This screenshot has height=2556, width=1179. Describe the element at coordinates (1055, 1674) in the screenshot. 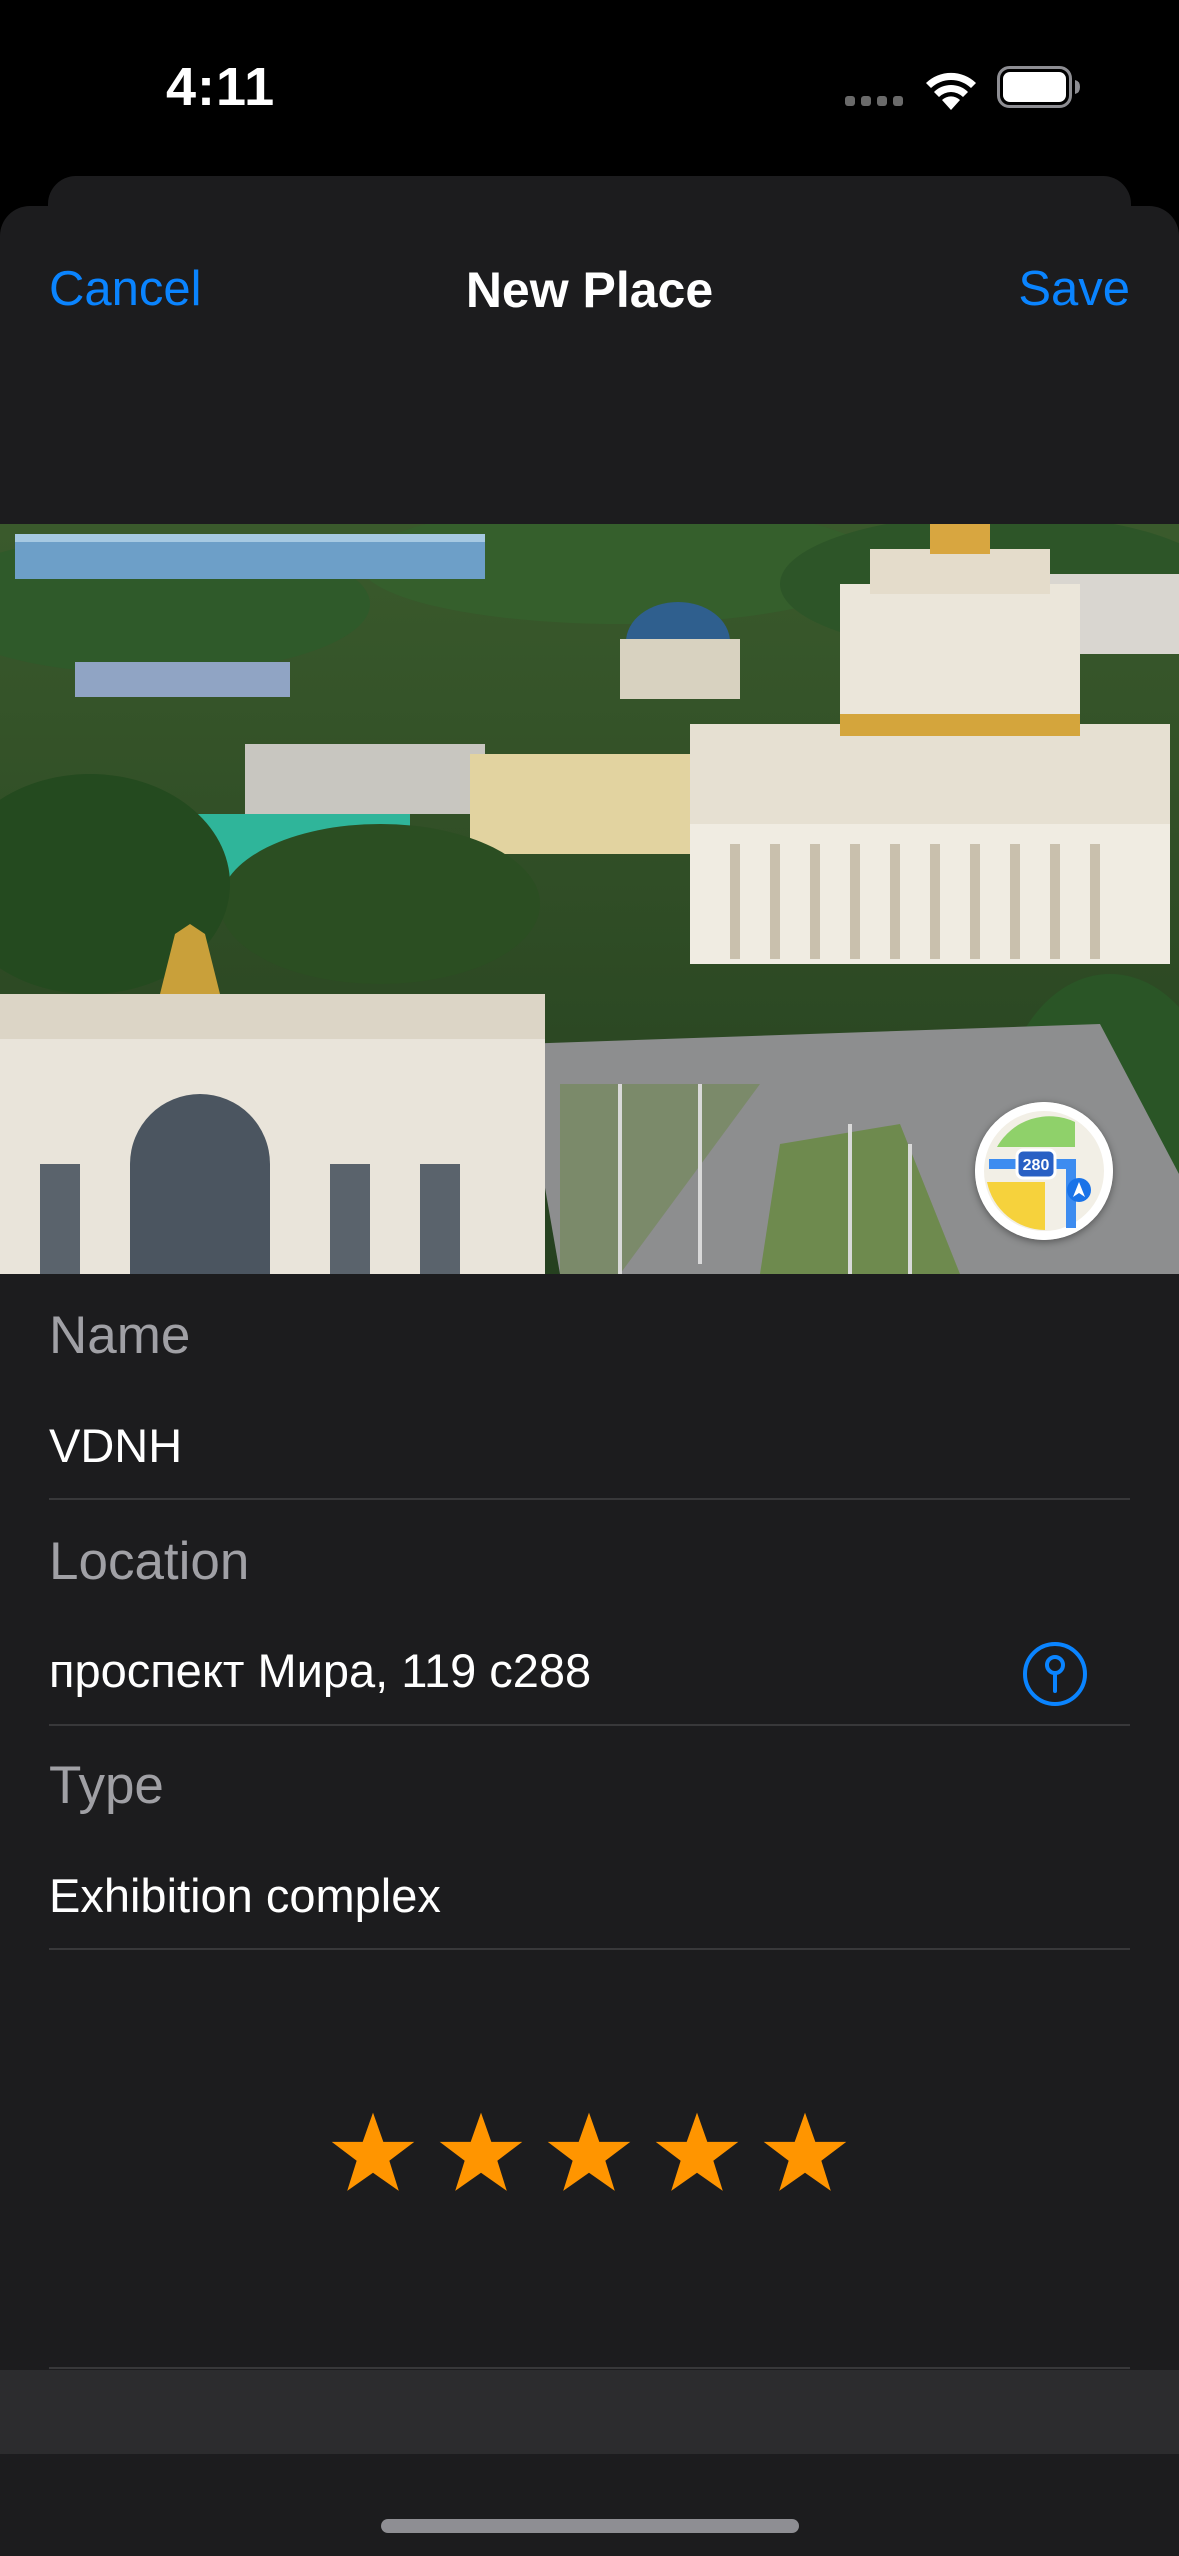

I see `map-pin-icon` at that location.